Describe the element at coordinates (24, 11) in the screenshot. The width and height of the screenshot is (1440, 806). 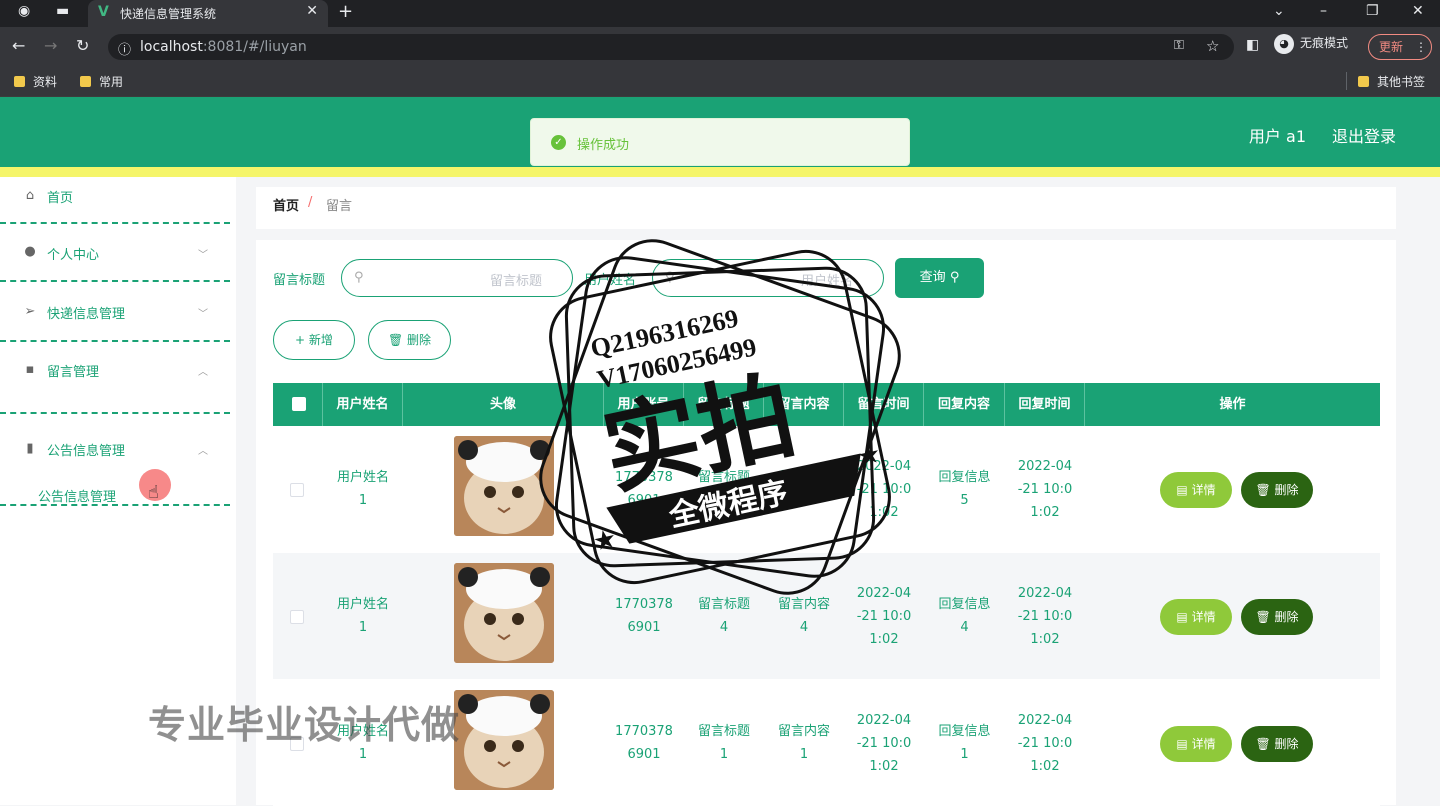
I see `globe-icon: ◉` at that location.